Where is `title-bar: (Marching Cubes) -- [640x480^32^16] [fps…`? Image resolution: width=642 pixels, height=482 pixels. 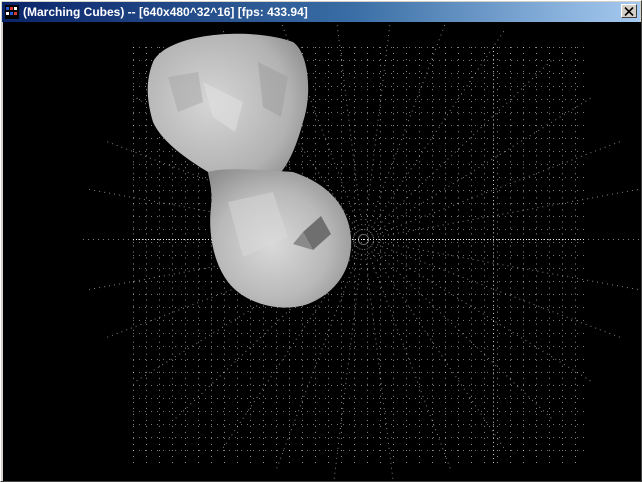
title-bar: (Marching Cubes) -- [640x480^32^16] [fps… is located at coordinates (321, 12).